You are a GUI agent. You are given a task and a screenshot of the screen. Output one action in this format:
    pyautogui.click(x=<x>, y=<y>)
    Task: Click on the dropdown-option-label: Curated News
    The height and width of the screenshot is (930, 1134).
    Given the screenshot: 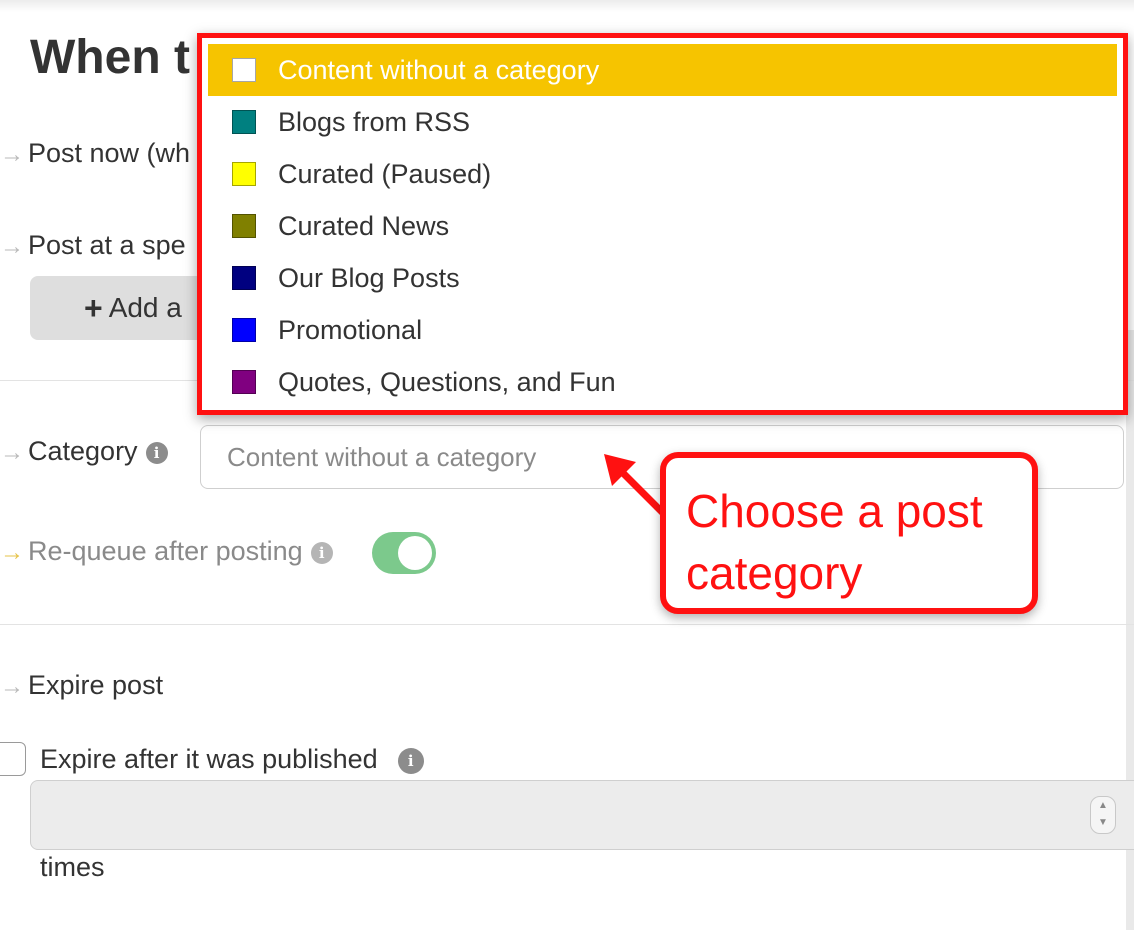 What is the action you would take?
    pyautogui.click(x=364, y=225)
    